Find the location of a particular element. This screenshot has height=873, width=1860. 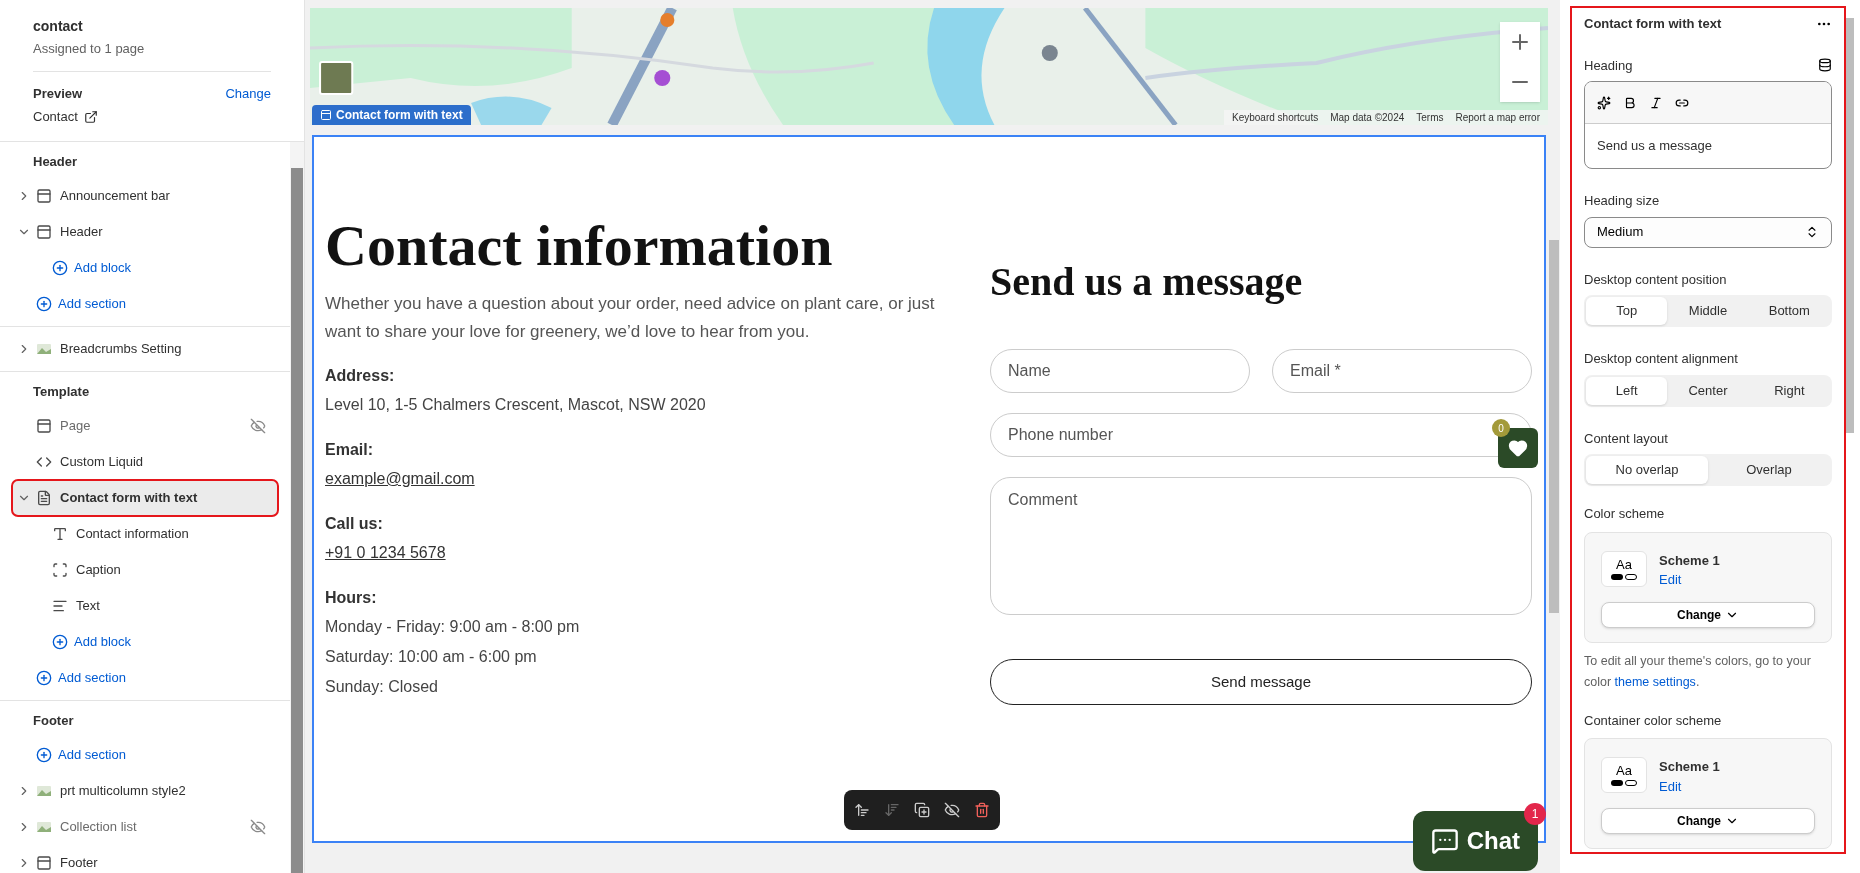

map-attribution: Terms is located at coordinates (1430, 118).